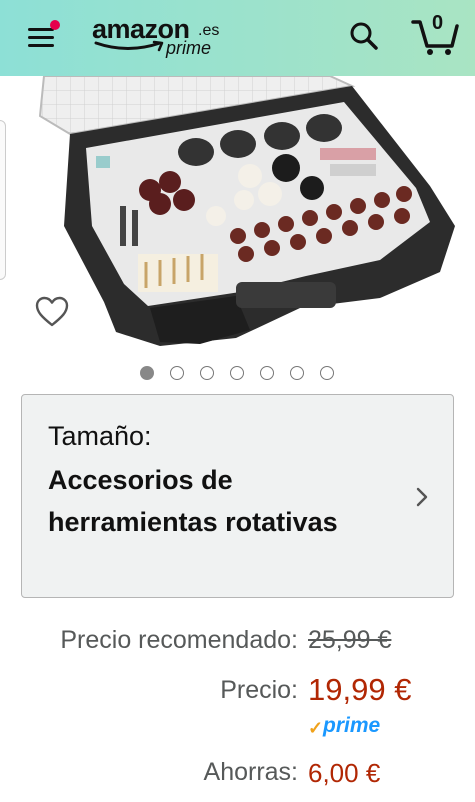 The height and width of the screenshot is (802, 475). Describe the element at coordinates (3, 200) in the screenshot. I see `carousel-side-handle` at that location.